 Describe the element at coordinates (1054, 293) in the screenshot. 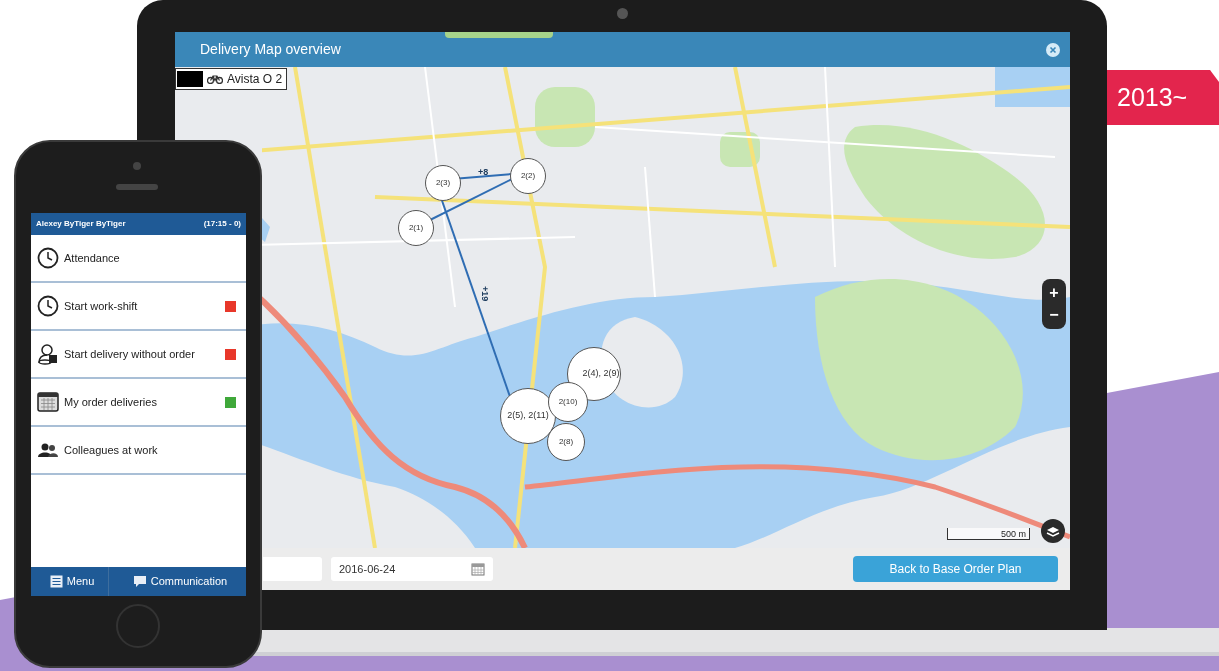

I see `zoom-in-button: +` at that location.